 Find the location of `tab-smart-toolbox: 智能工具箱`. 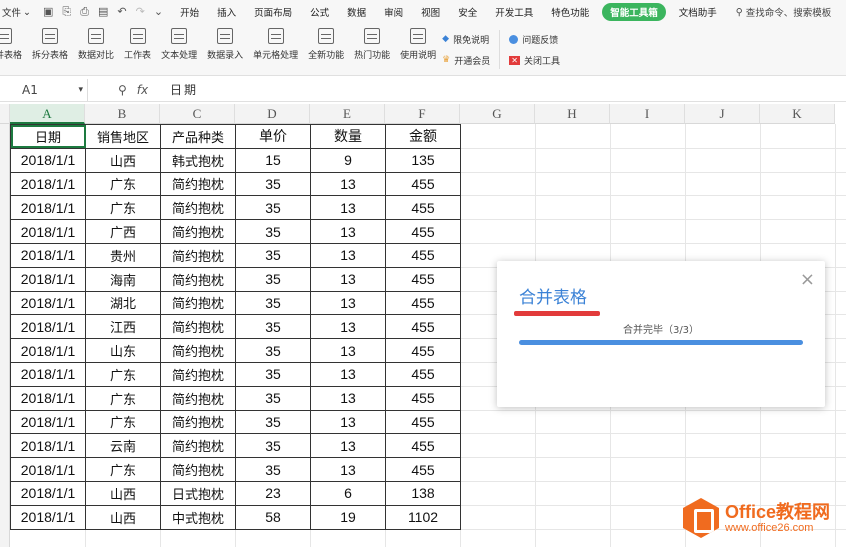

tab-smart-toolbox: 智能工具箱 is located at coordinates (634, 12).